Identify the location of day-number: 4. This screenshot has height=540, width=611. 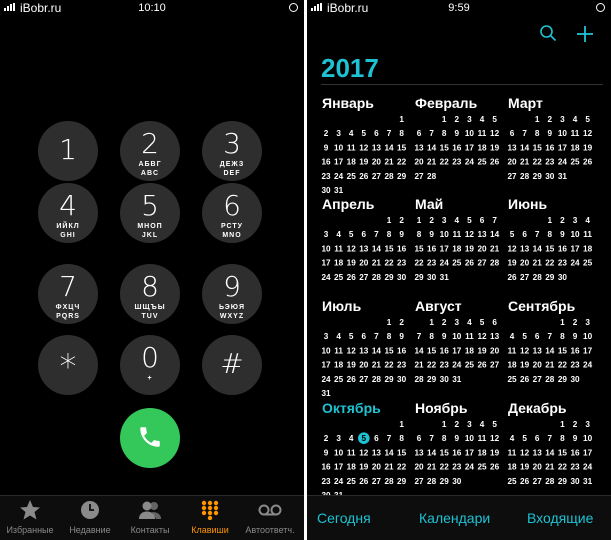
(338, 336).